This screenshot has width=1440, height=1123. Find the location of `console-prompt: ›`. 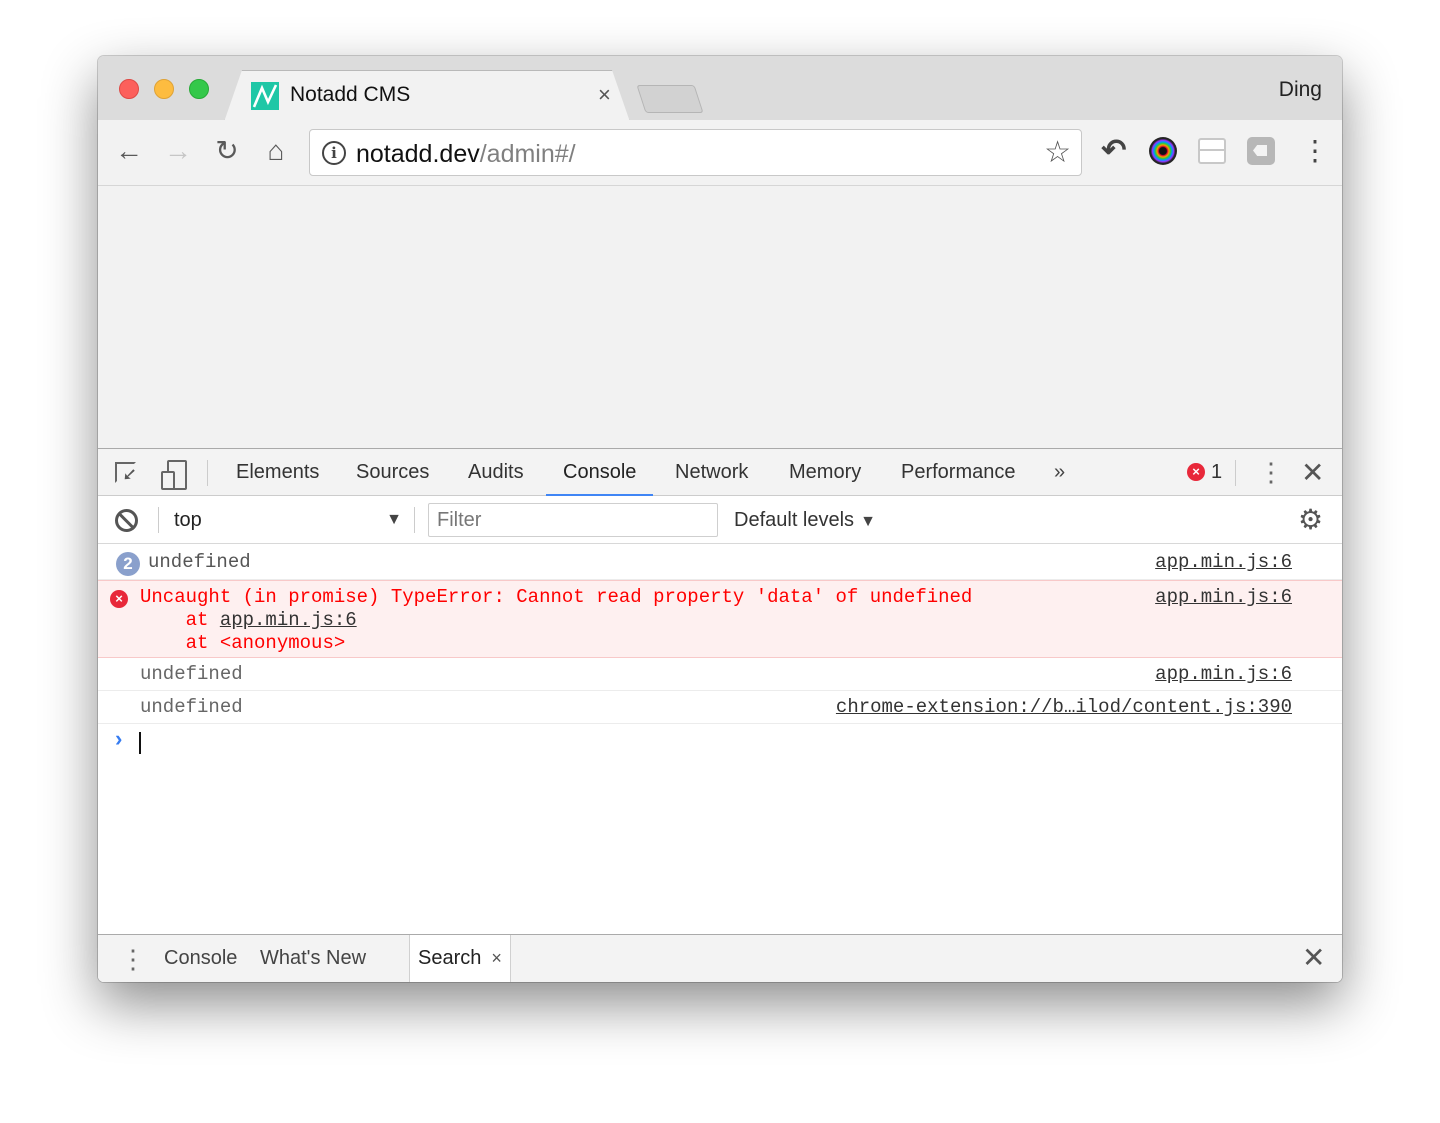

console-prompt: › is located at coordinates (720, 742).